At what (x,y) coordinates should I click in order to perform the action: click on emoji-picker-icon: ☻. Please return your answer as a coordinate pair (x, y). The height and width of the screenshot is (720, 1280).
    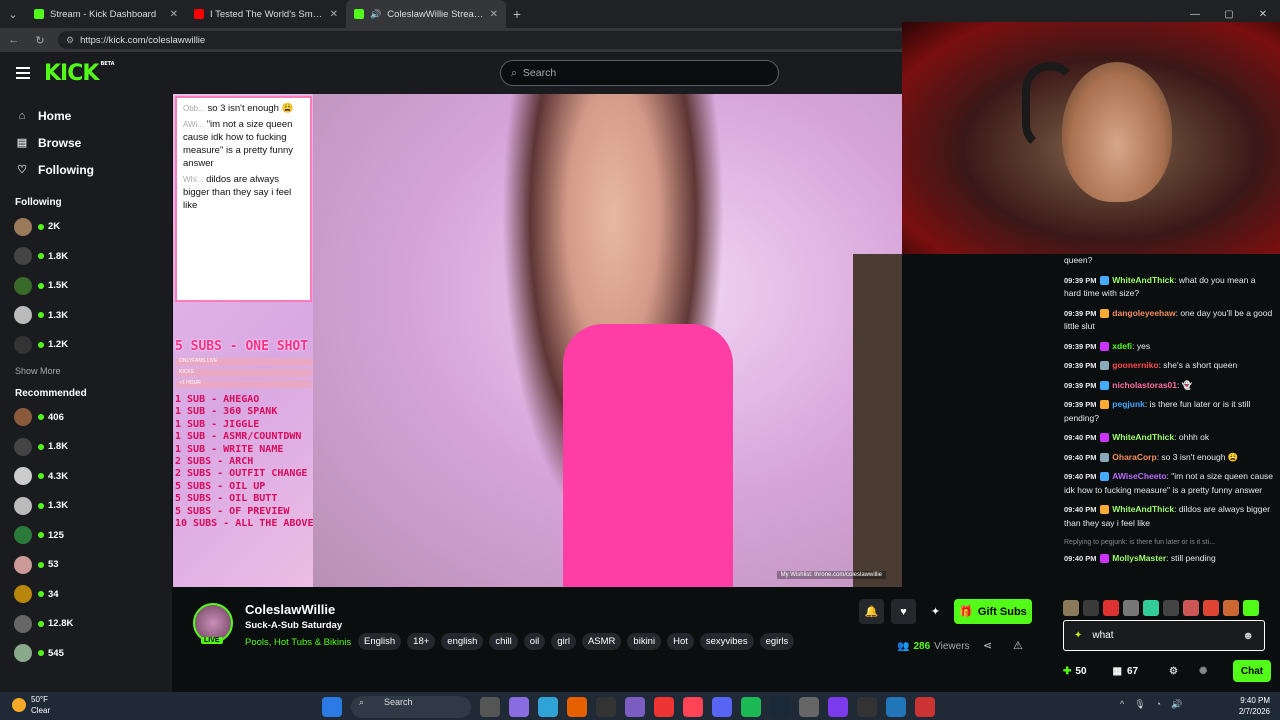
    Looking at the image, I should click on (1248, 636).